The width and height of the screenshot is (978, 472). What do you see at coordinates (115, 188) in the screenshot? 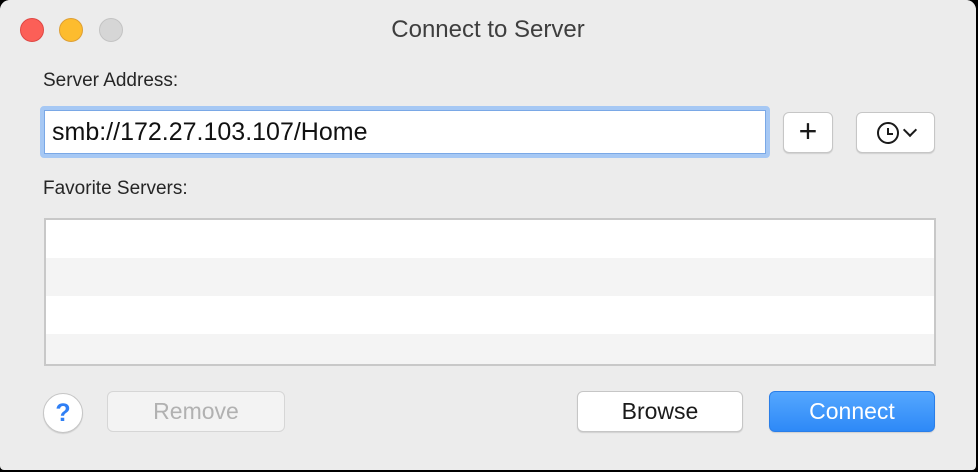
I see `favorite-servers-label: Favorite Servers:` at bounding box center [115, 188].